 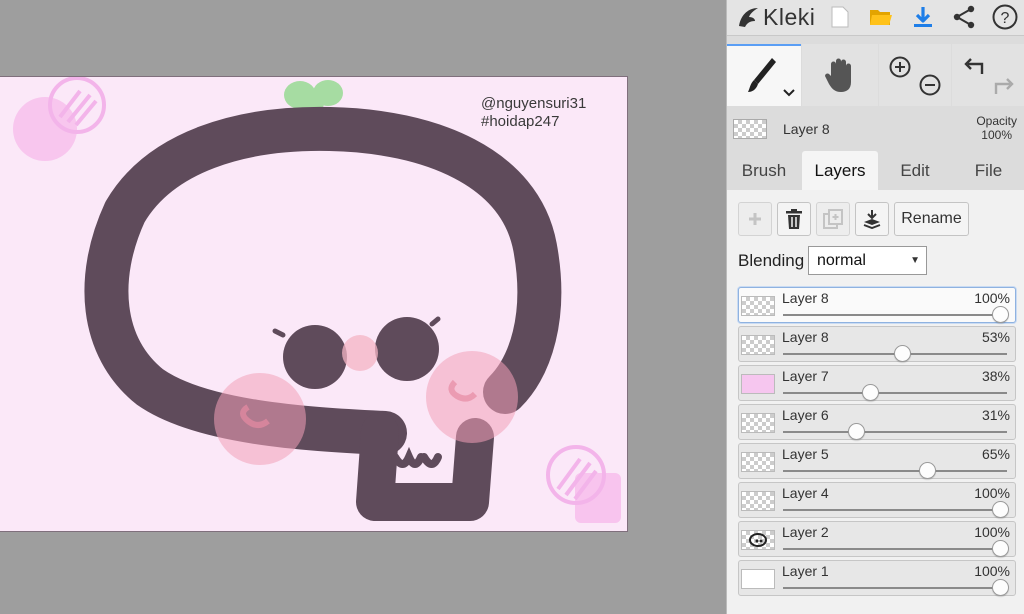 I want to click on brush-tool-button, so click(x=764, y=75).